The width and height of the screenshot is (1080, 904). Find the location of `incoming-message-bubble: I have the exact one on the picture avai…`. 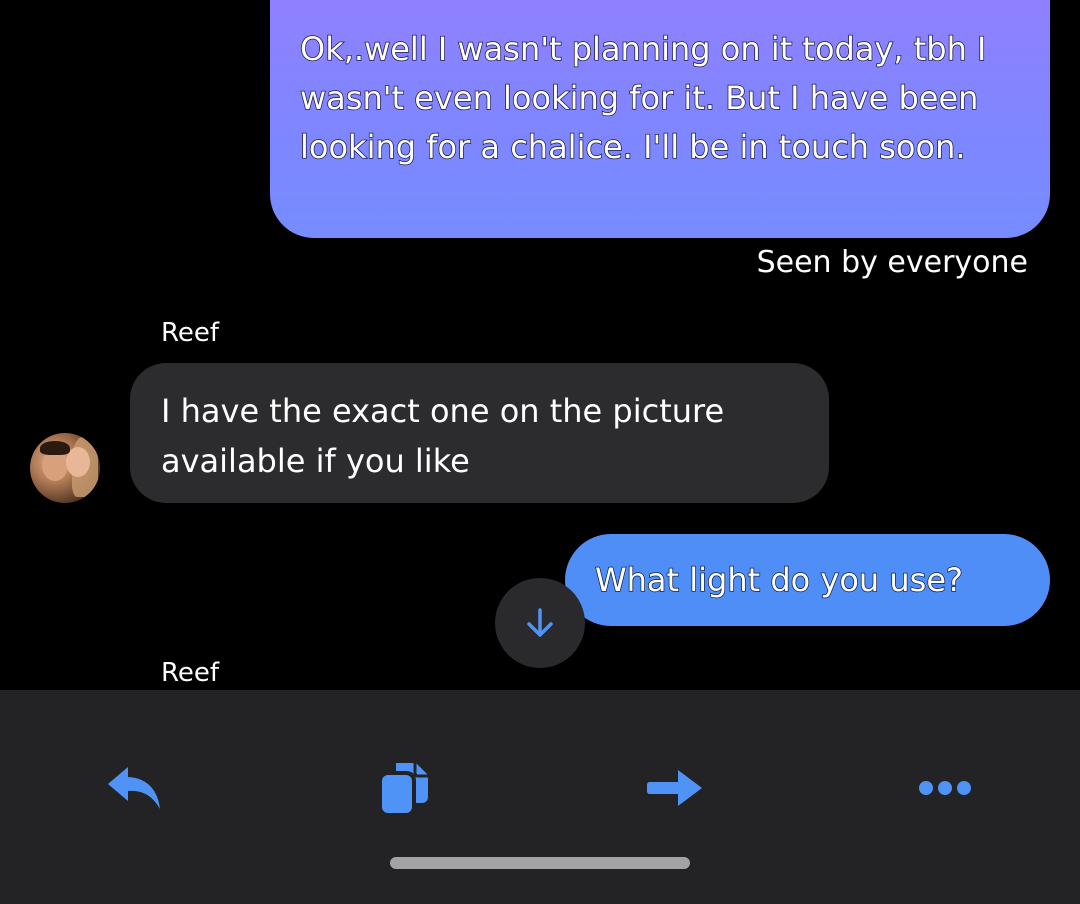

incoming-message-bubble: I have the exact one on the picture avai… is located at coordinates (479, 433).